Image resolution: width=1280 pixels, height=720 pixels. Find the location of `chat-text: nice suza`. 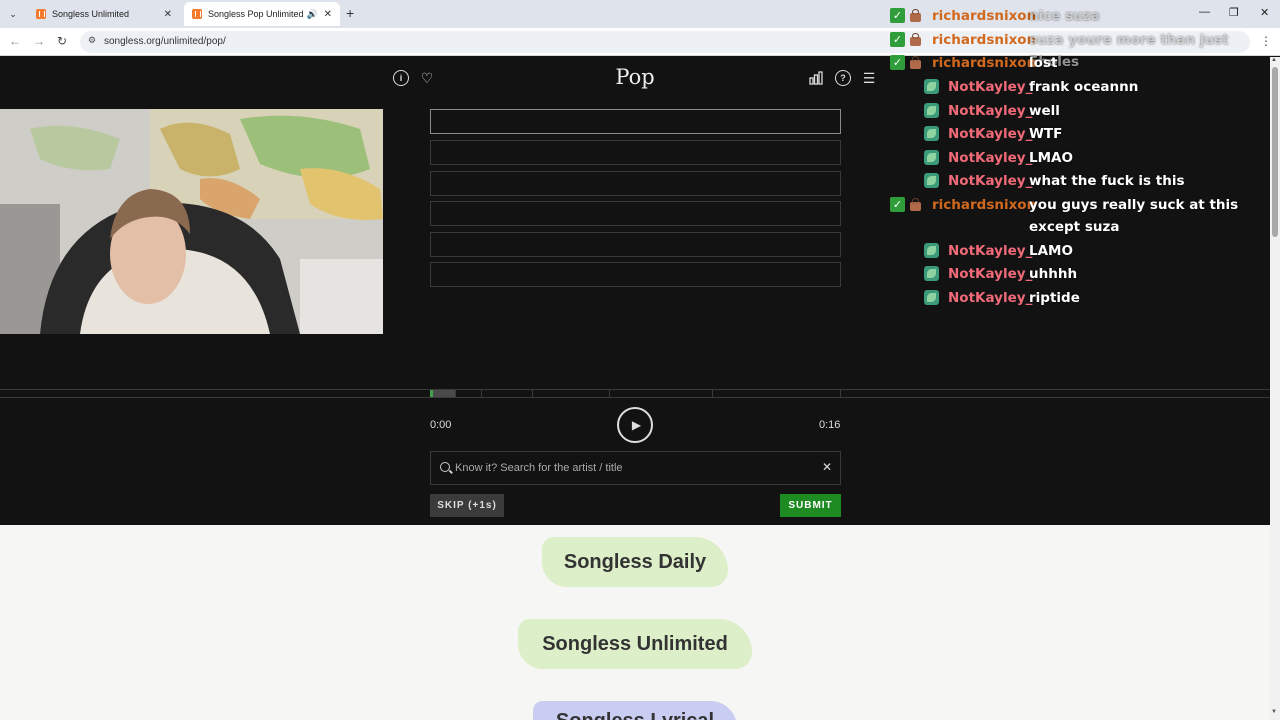

chat-text: nice suza is located at coordinates (1064, 16).